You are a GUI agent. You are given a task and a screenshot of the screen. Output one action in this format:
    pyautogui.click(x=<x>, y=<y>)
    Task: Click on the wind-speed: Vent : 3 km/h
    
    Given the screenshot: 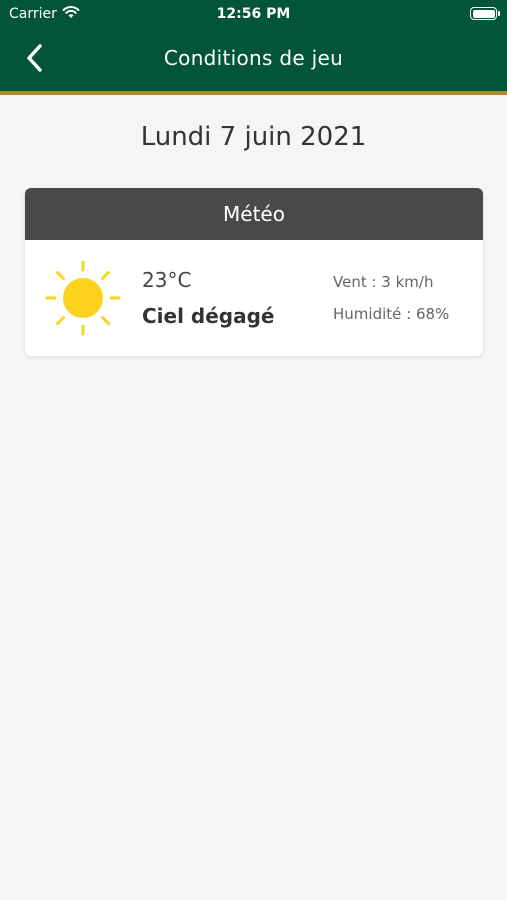 What is the action you would take?
    pyautogui.click(x=383, y=282)
    